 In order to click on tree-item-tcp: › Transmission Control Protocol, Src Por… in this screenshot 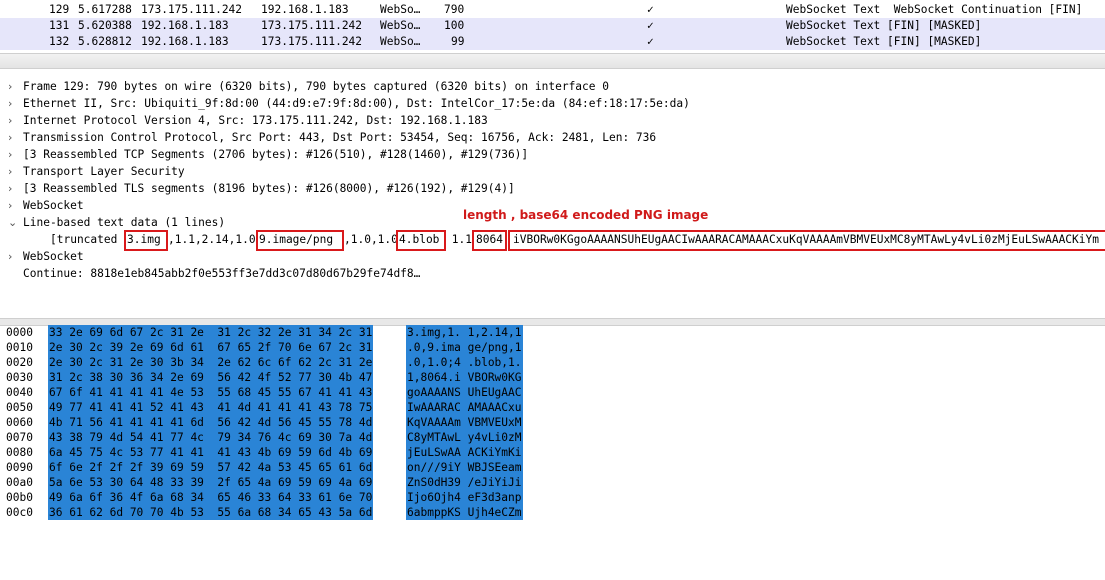, I will do `click(552, 137)`.